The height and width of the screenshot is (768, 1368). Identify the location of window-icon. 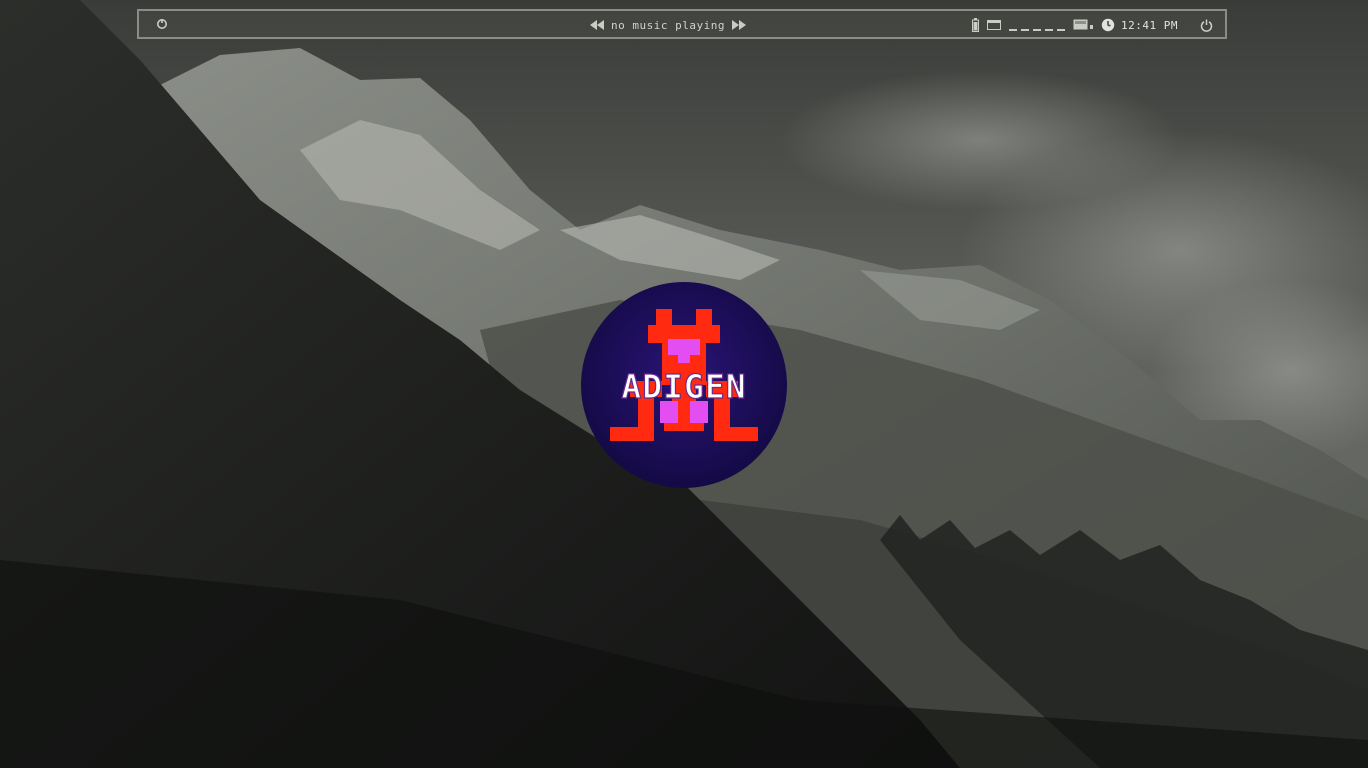
(994, 25).